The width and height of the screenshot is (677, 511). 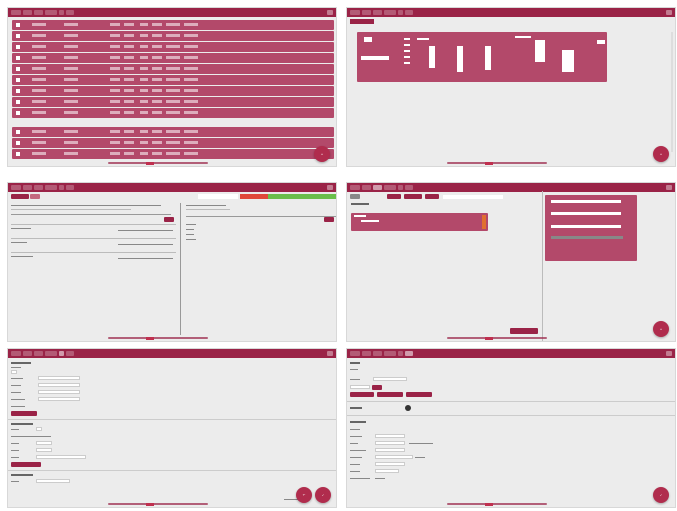 What do you see at coordinates (304, 495) in the screenshot?
I see `undo-button: ↶` at bounding box center [304, 495].